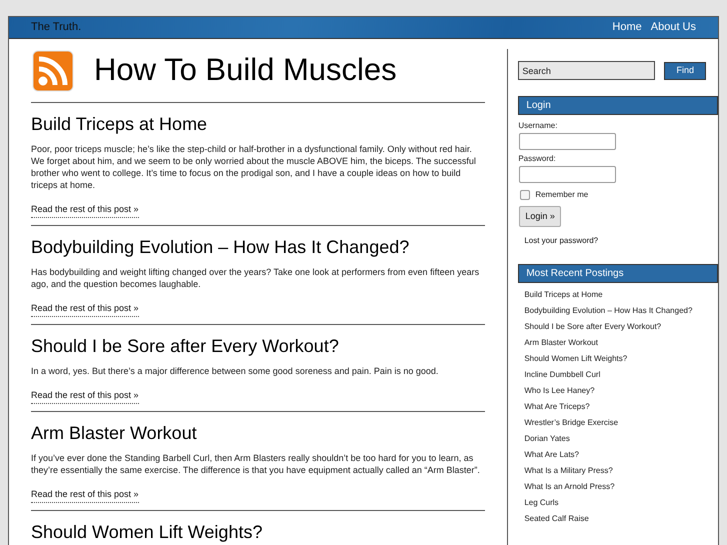 Image resolution: width=727 pixels, height=545 pixels. Describe the element at coordinates (621, 359) in the screenshot. I see `recent-post-link: Should Women Lift Weights?` at that location.